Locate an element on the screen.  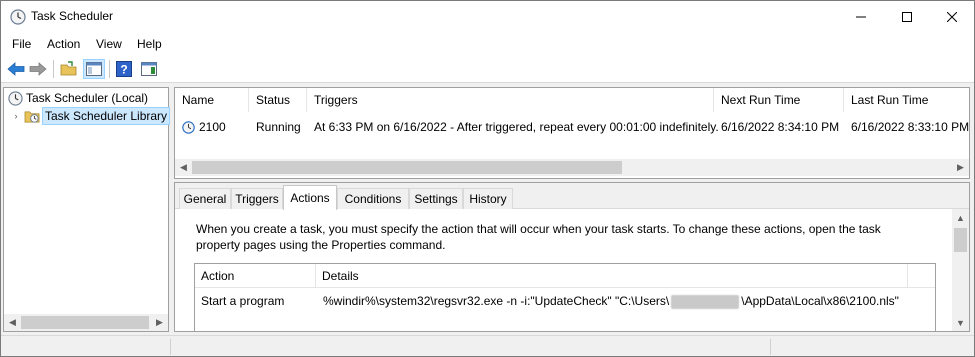
title-bar: Task Scheduler is located at coordinates (487, 17).